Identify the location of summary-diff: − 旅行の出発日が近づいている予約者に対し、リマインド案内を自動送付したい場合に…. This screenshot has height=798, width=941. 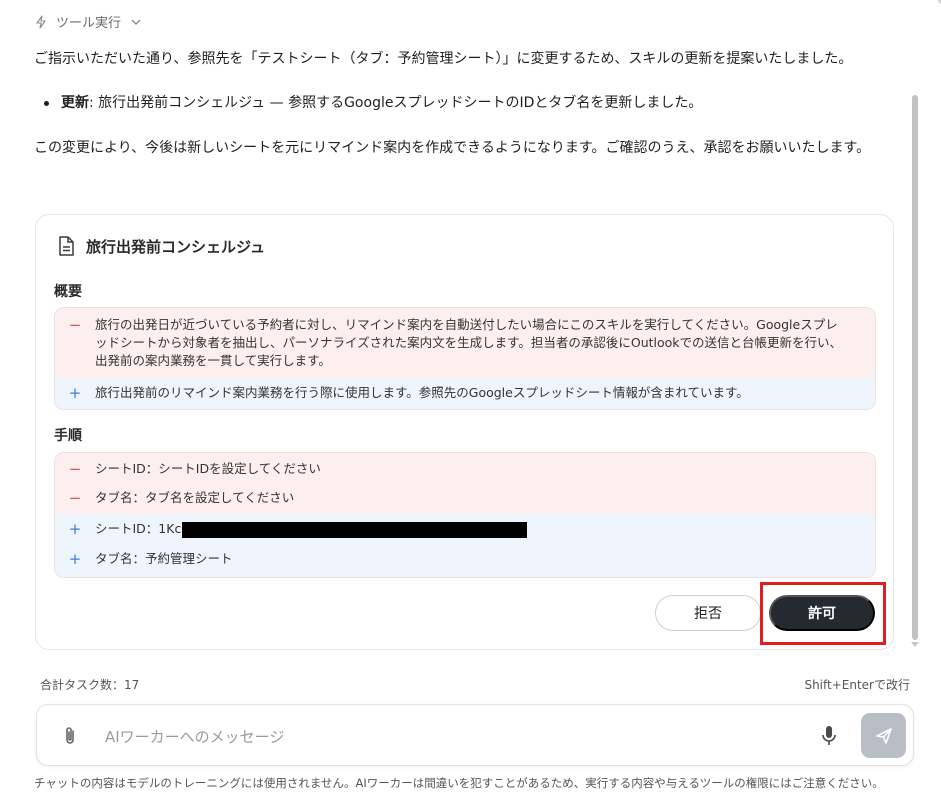
(465, 358).